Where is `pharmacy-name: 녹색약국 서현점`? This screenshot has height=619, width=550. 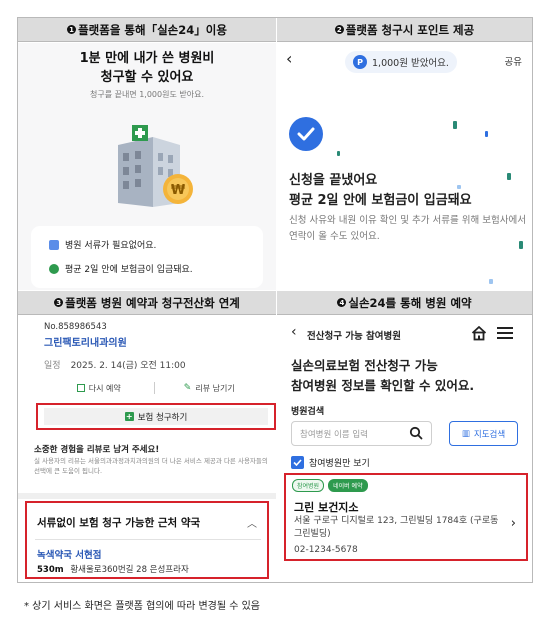
pharmacy-name: 녹색약국 서현점 is located at coordinates (69, 554).